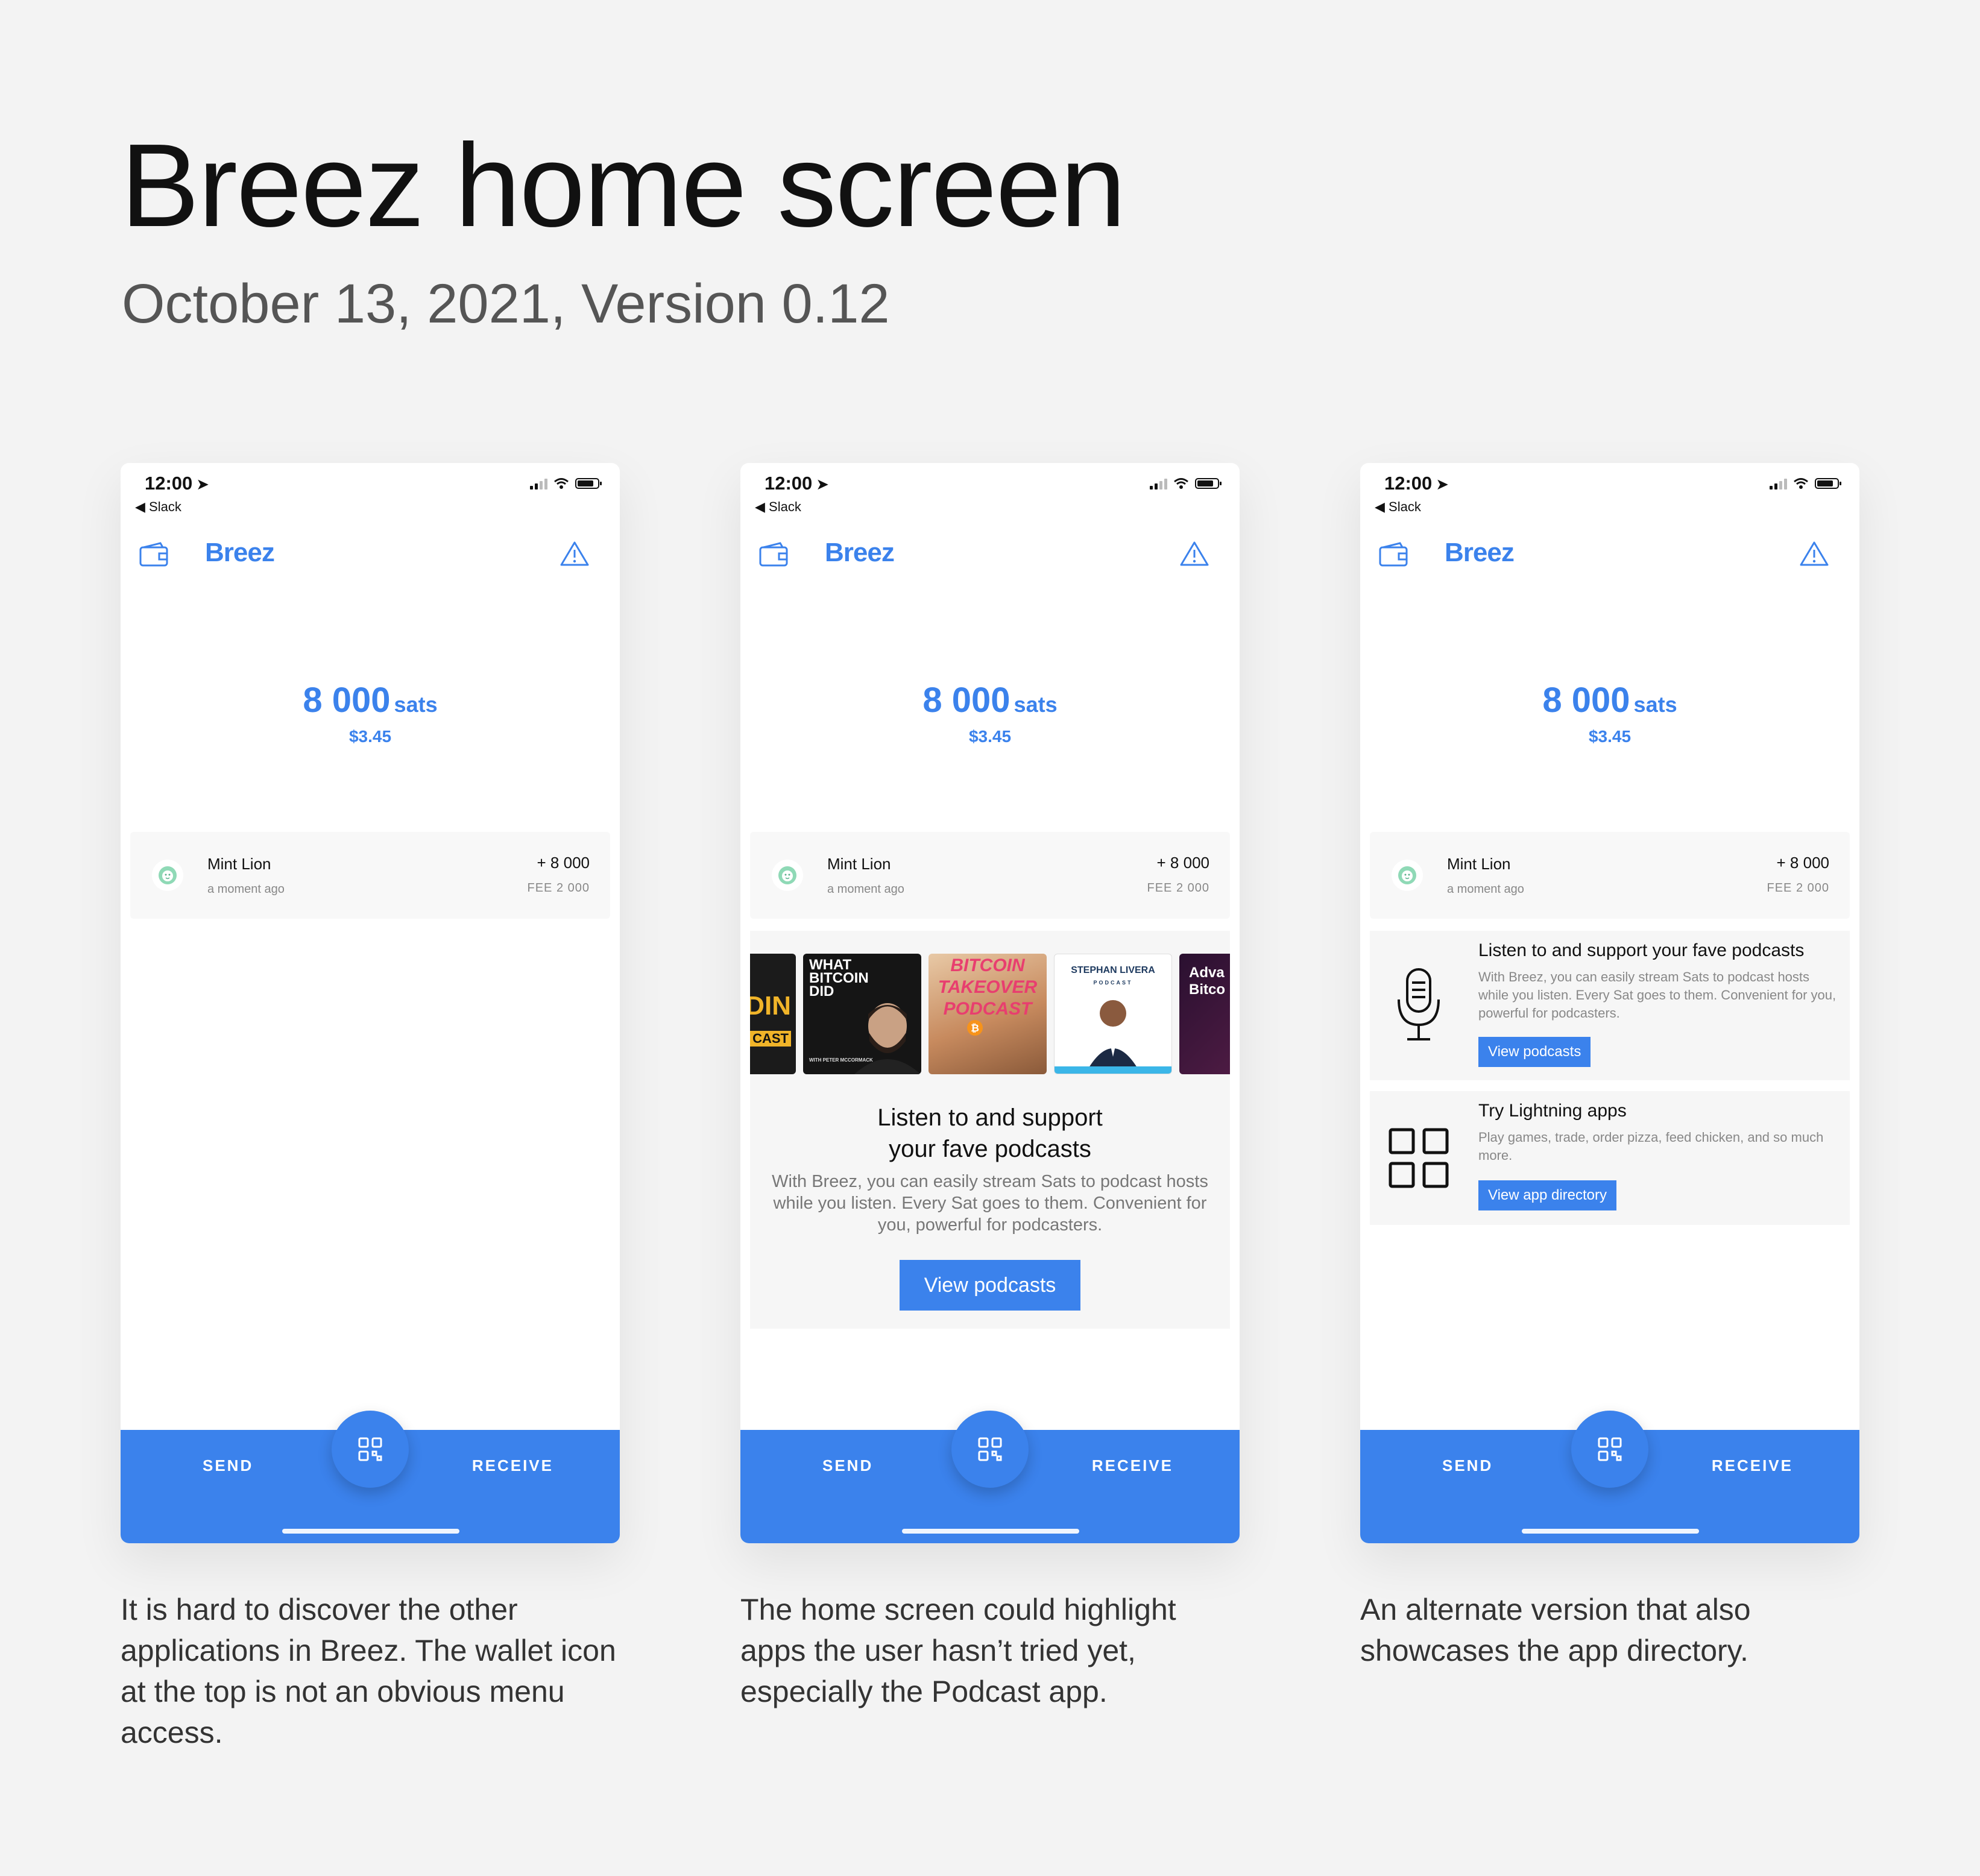 This screenshot has width=1980, height=1876. I want to click on podcast-cover: DIN CAST, so click(773, 1014).